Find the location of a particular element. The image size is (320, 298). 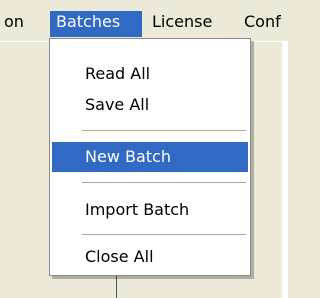

right-edge is located at coordinates (285, 170).